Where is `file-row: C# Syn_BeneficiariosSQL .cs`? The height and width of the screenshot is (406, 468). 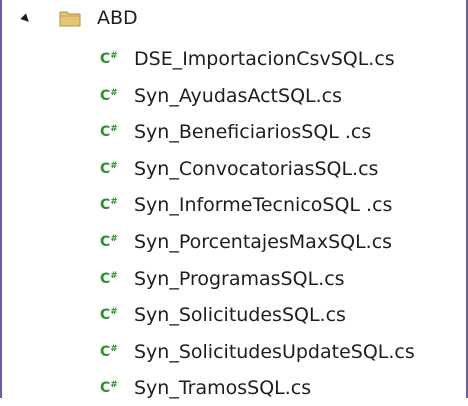
file-row: C# Syn_BeneficiariosSQL .cs is located at coordinates (234, 132).